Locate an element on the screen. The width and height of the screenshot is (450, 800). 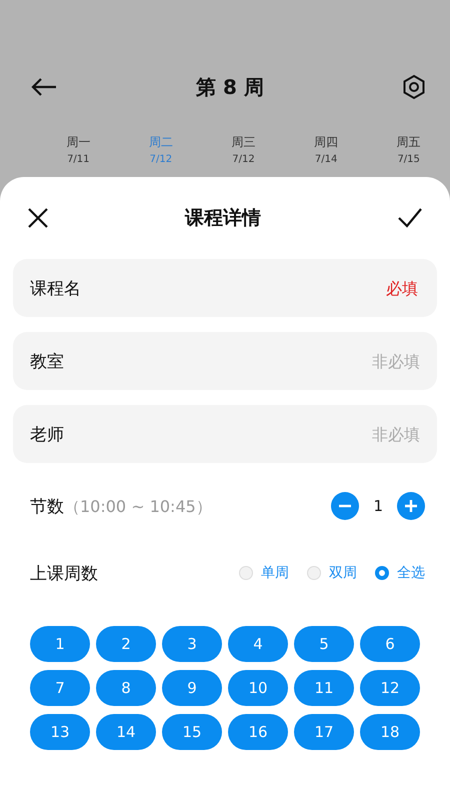
week-chip: 2 is located at coordinates (126, 644).